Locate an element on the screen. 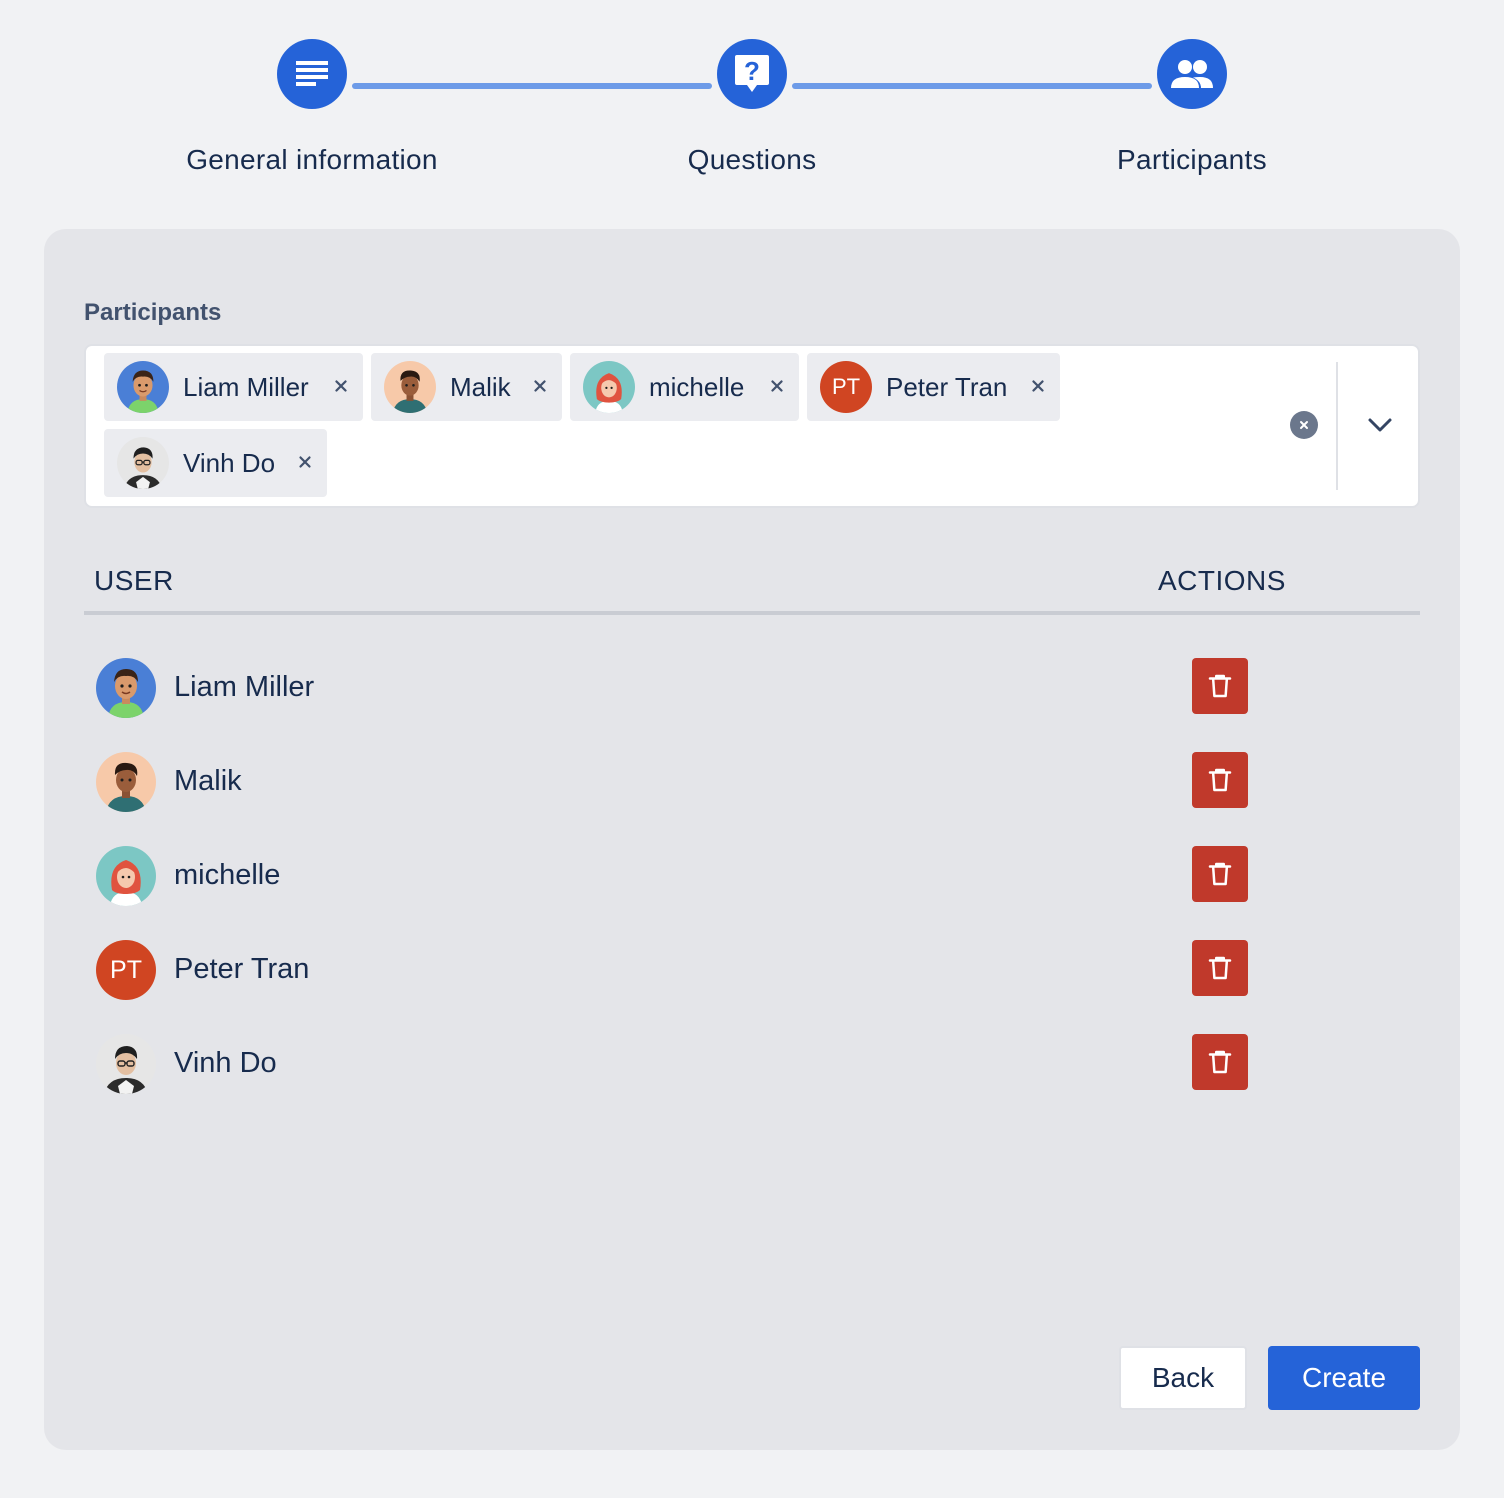 The width and height of the screenshot is (1504, 1498). clear-circle-icon is located at coordinates (1304, 425).